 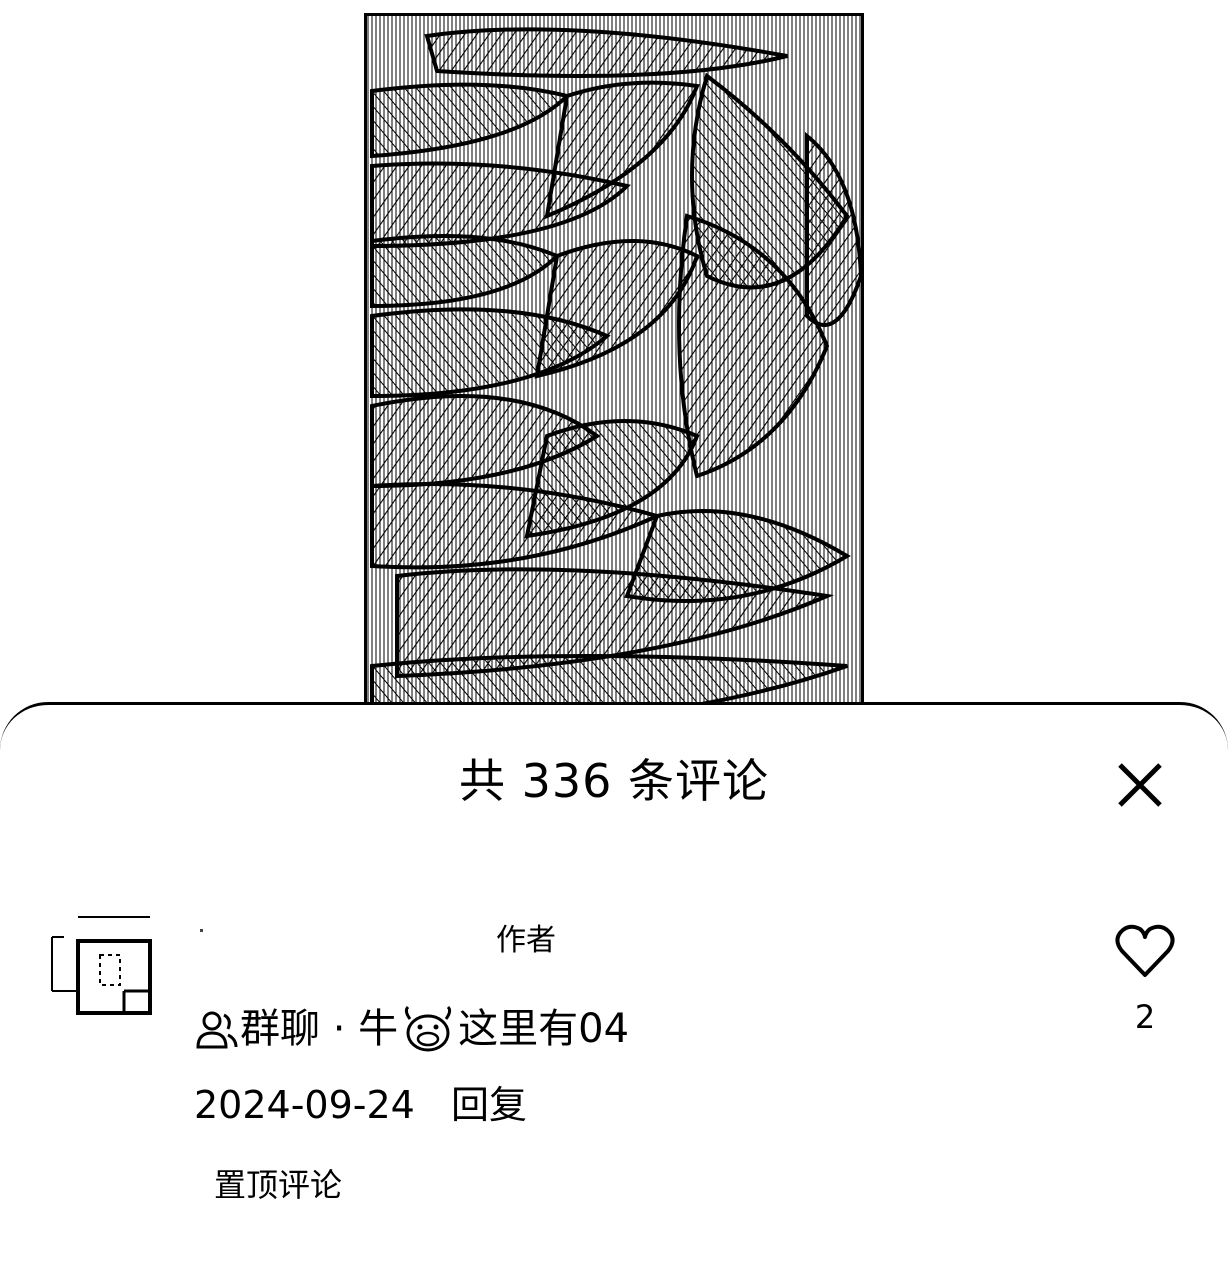 What do you see at coordinates (304, 1105) in the screenshot?
I see `comment-date: 2024-09-24` at bounding box center [304, 1105].